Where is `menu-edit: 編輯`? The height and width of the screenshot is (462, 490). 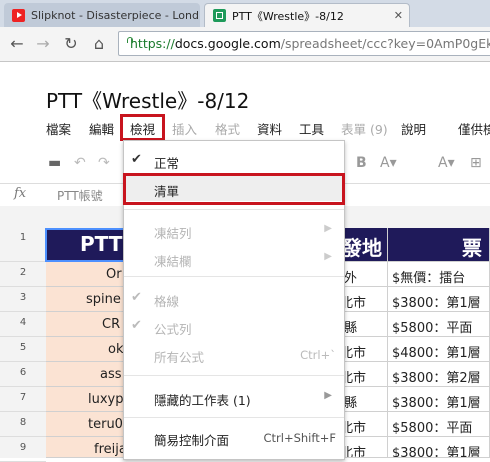
menu-edit: 編輯 is located at coordinates (101, 128).